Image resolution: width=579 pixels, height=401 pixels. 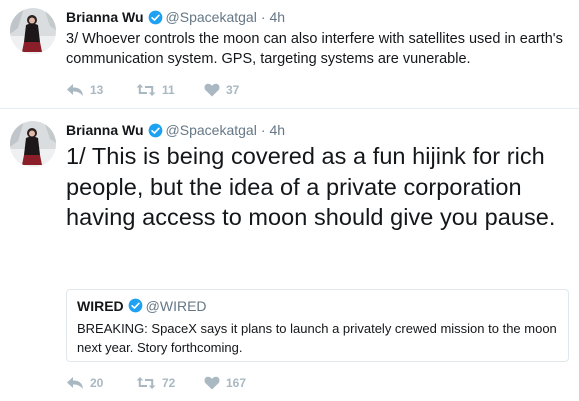 I want to click on quoted-tweet-header: WIRED @WIRED, so click(x=317, y=305).